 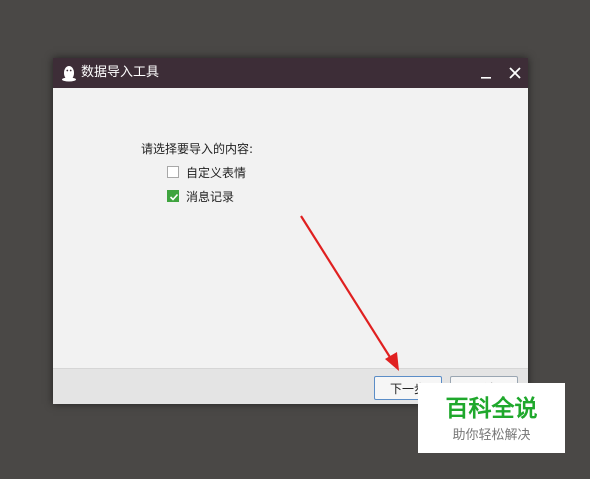 I want to click on title-bar: 数据导入工具, so click(x=290, y=73).